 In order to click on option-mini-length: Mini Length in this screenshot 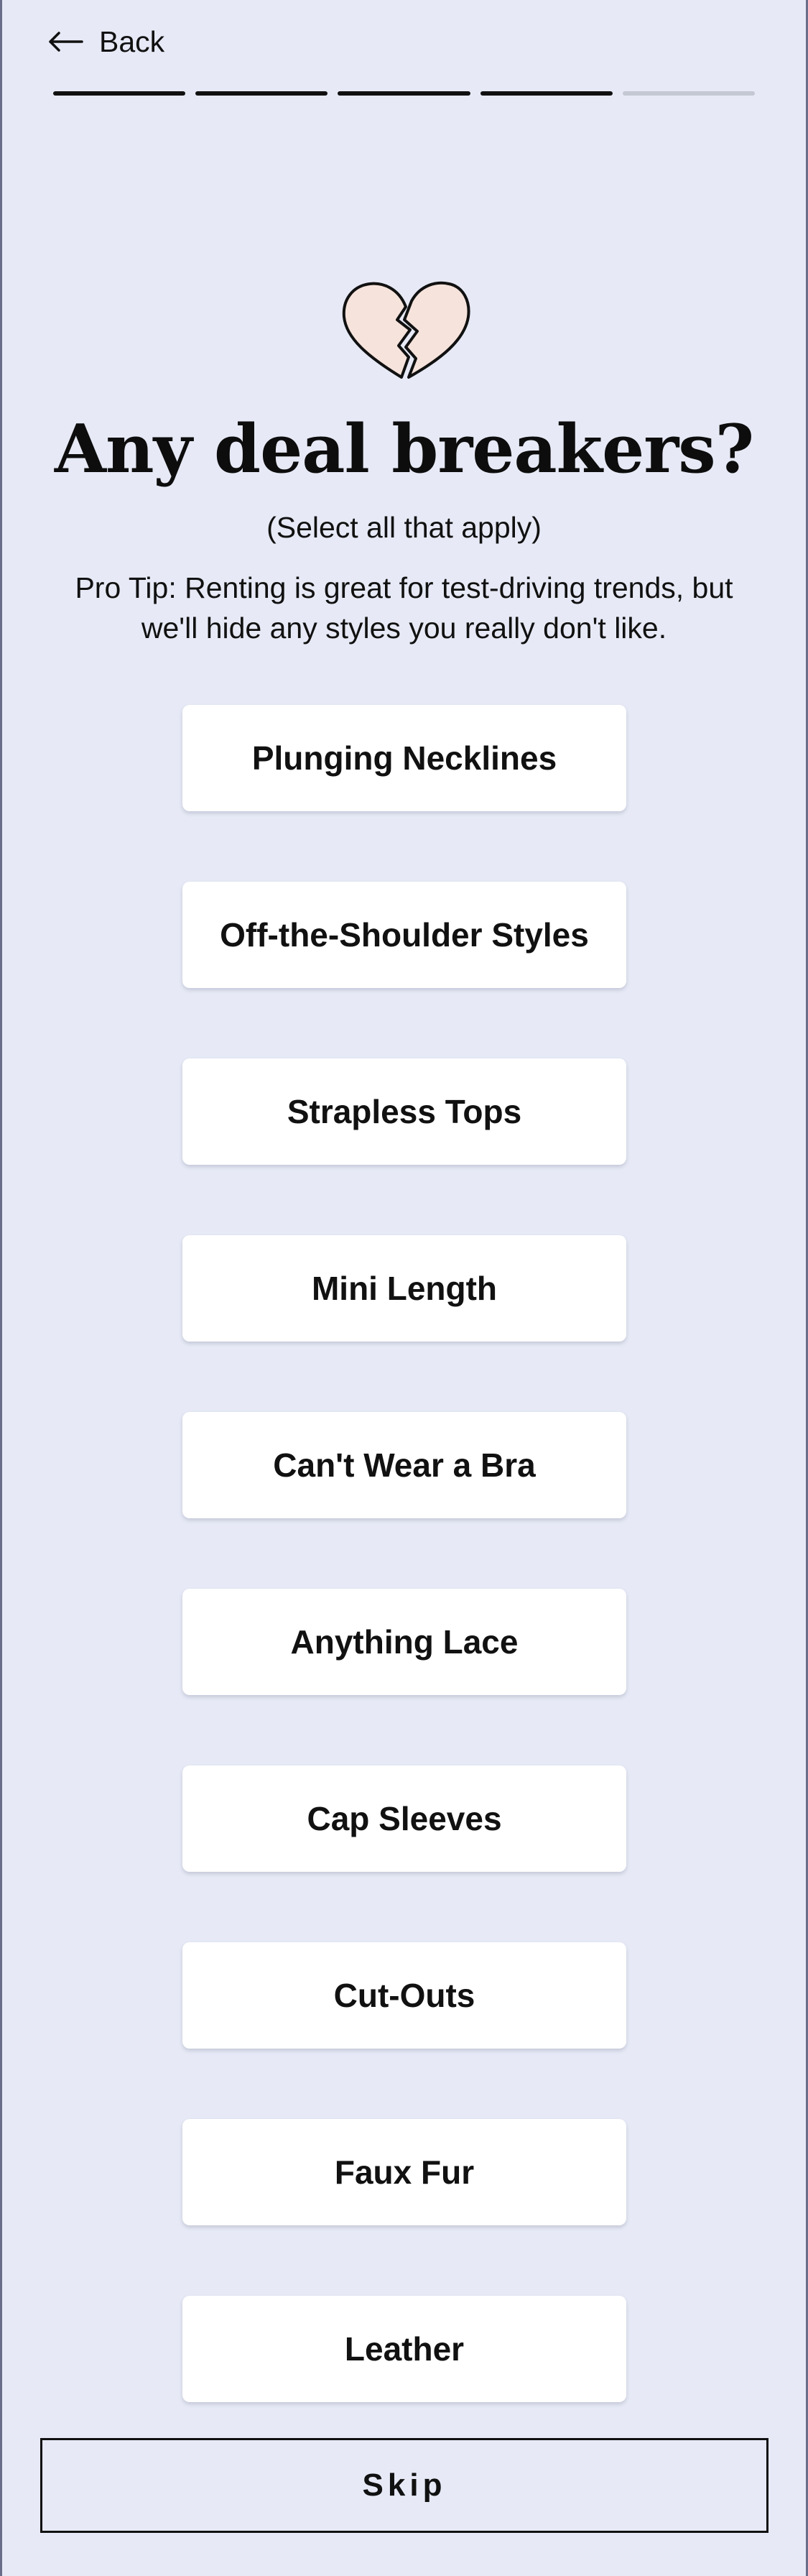, I will do `click(404, 1289)`.